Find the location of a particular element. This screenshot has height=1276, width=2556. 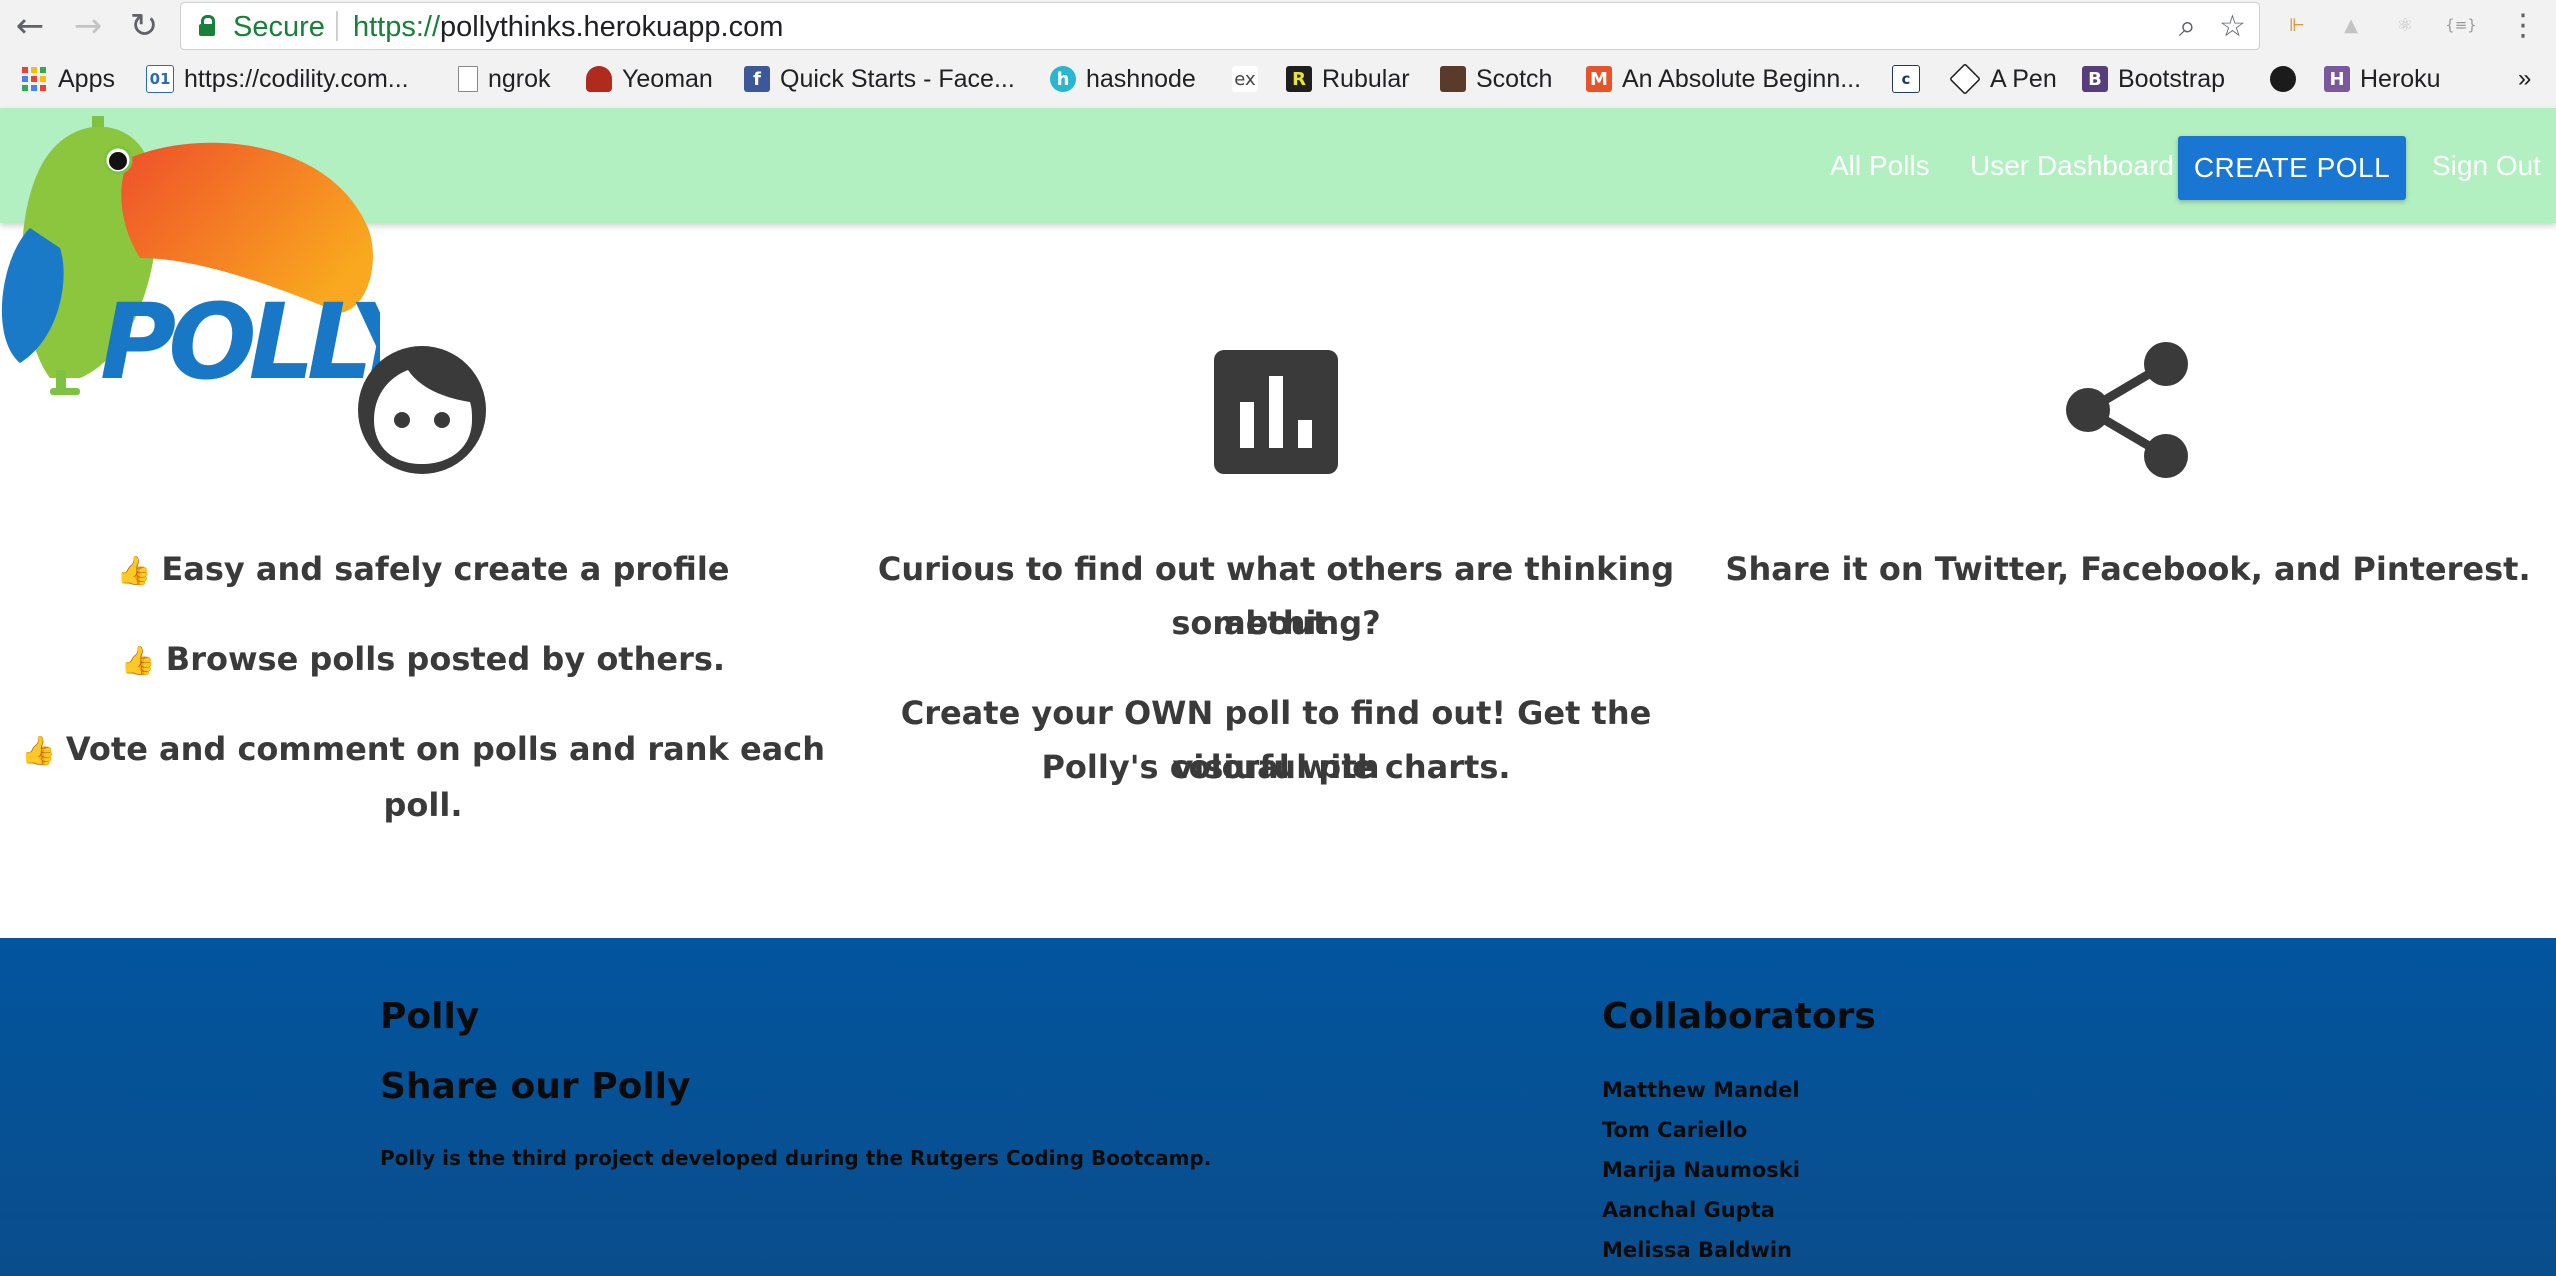

footer-title: Polly is located at coordinates (430, 1016).